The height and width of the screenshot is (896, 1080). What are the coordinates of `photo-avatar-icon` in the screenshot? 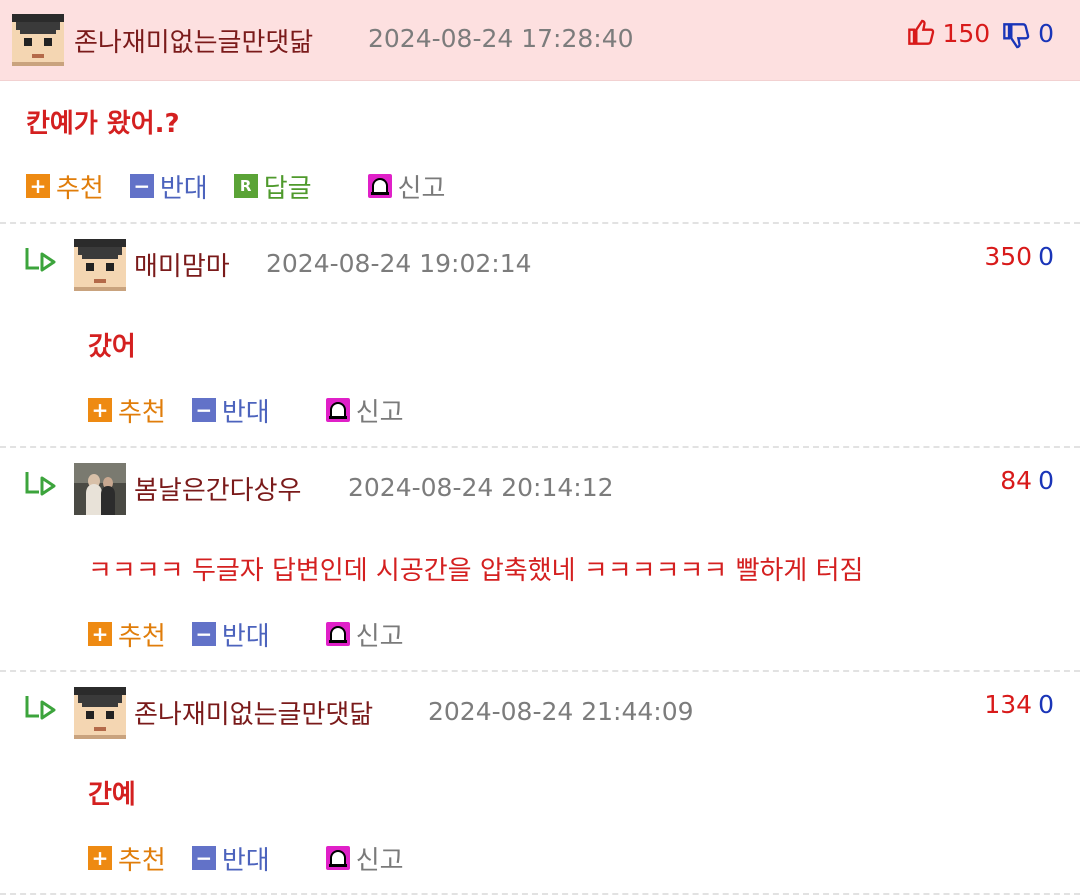 It's located at (100, 489).